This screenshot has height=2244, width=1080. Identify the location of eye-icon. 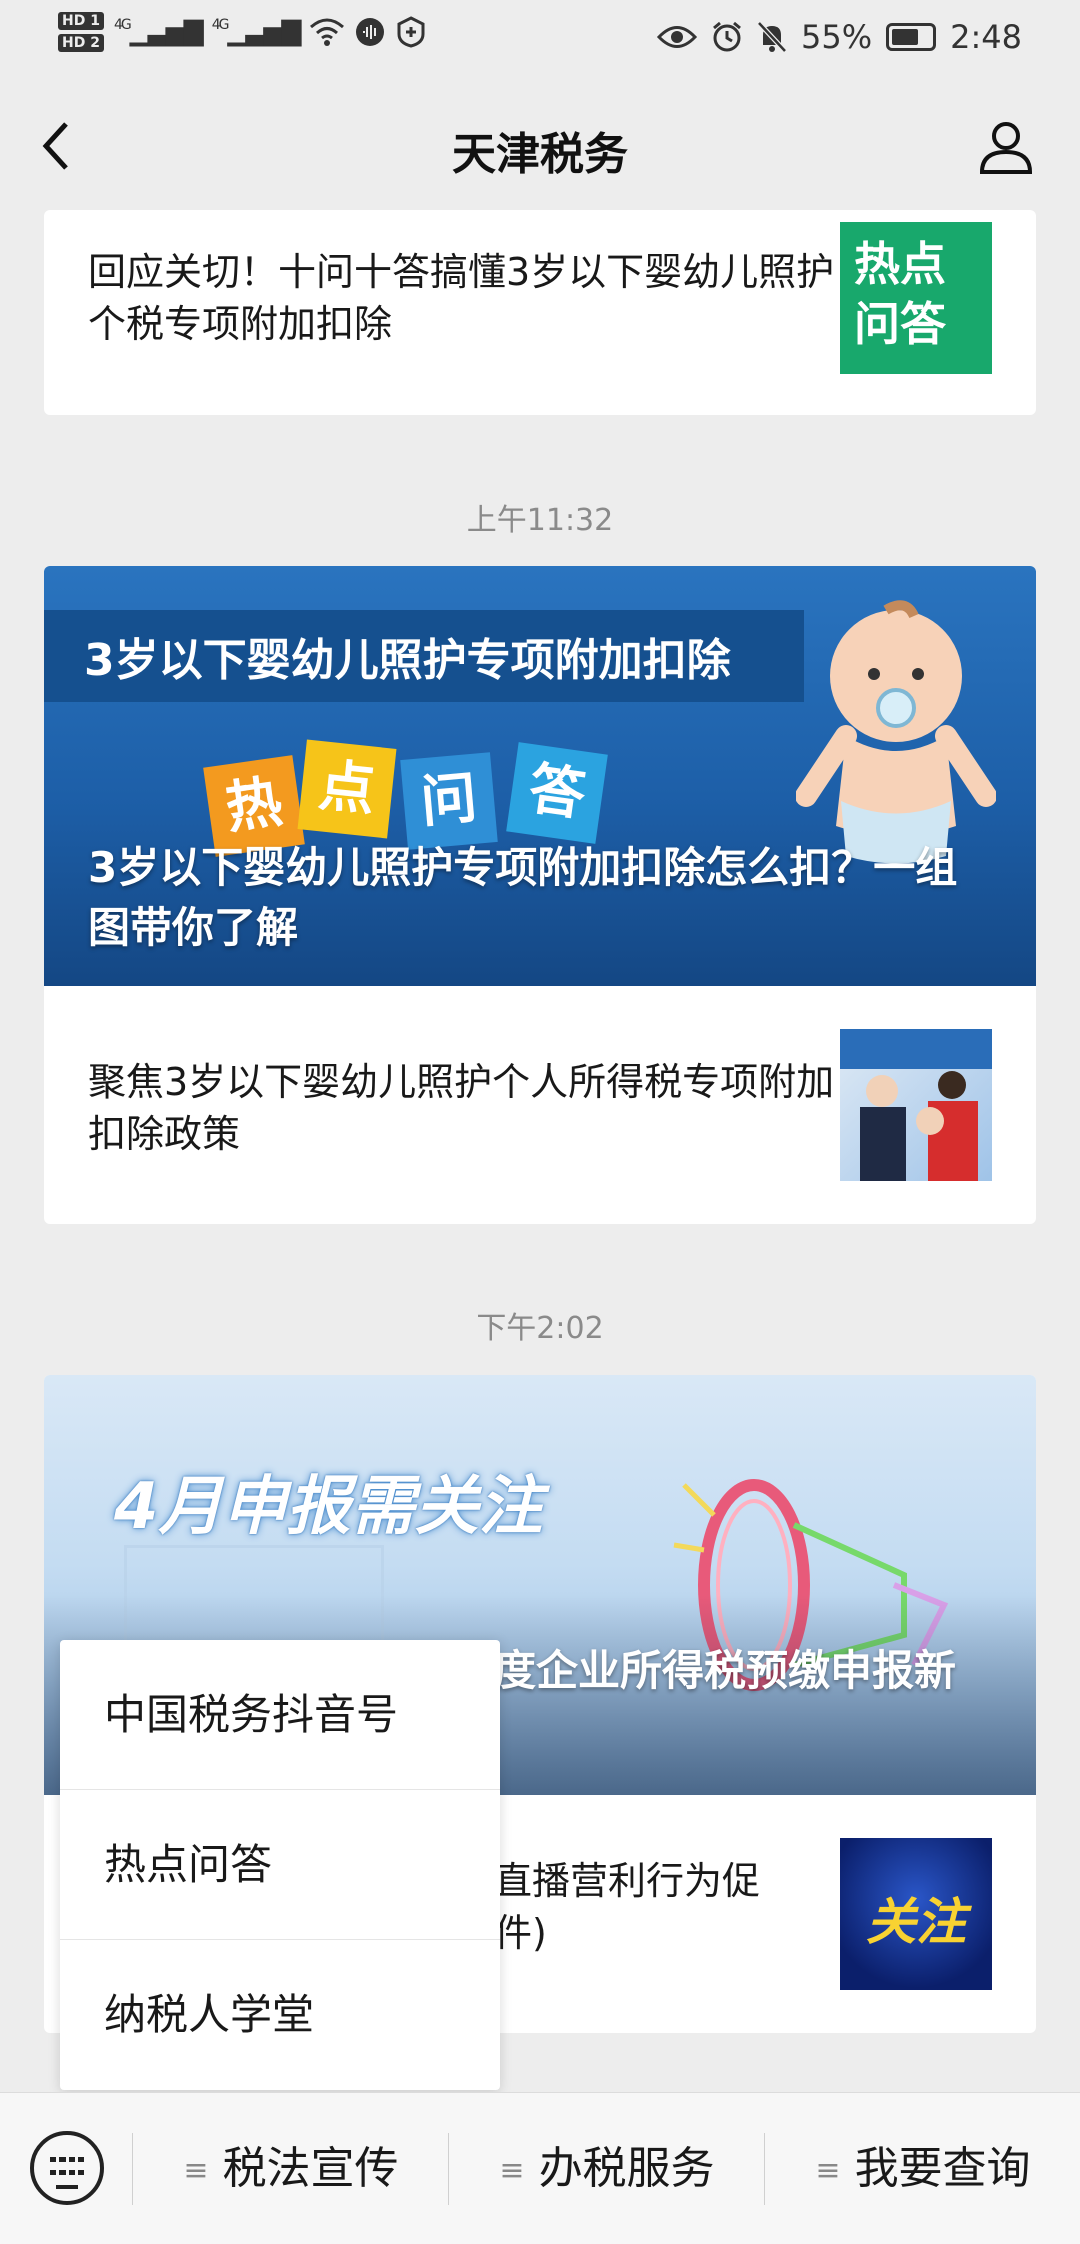
(677, 37).